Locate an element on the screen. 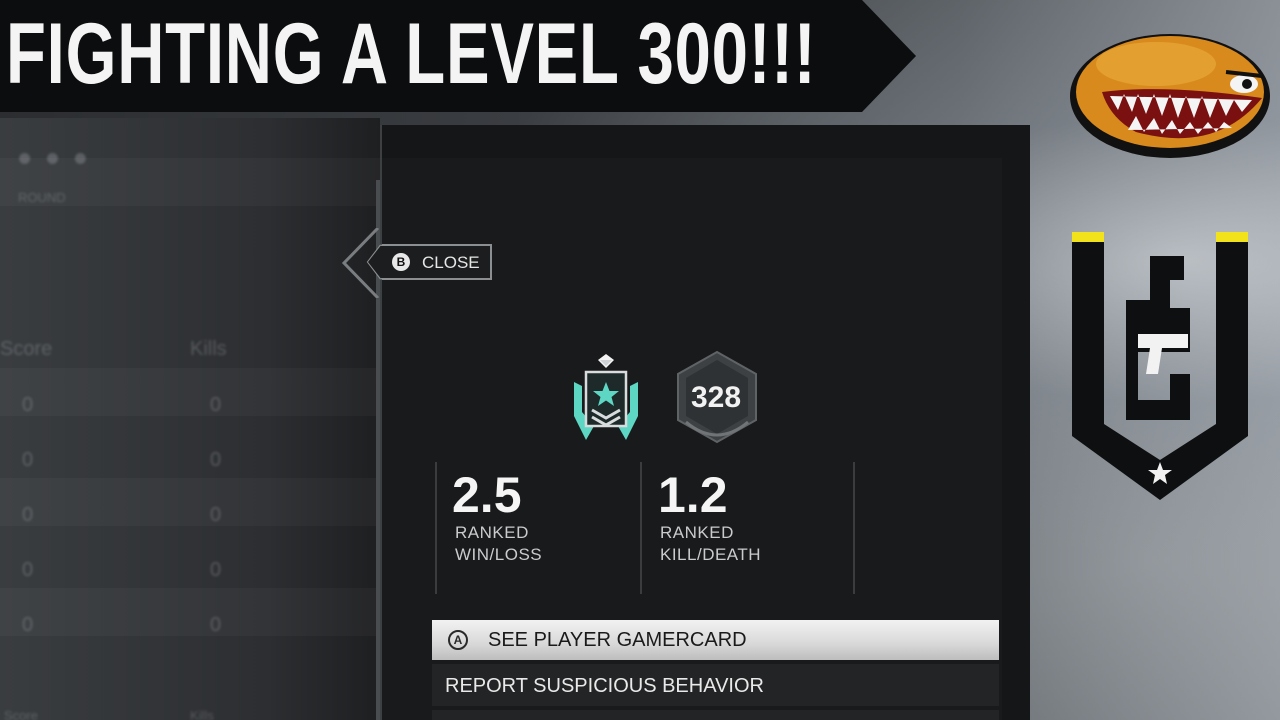  menu-item-partial is located at coordinates (715, 715).